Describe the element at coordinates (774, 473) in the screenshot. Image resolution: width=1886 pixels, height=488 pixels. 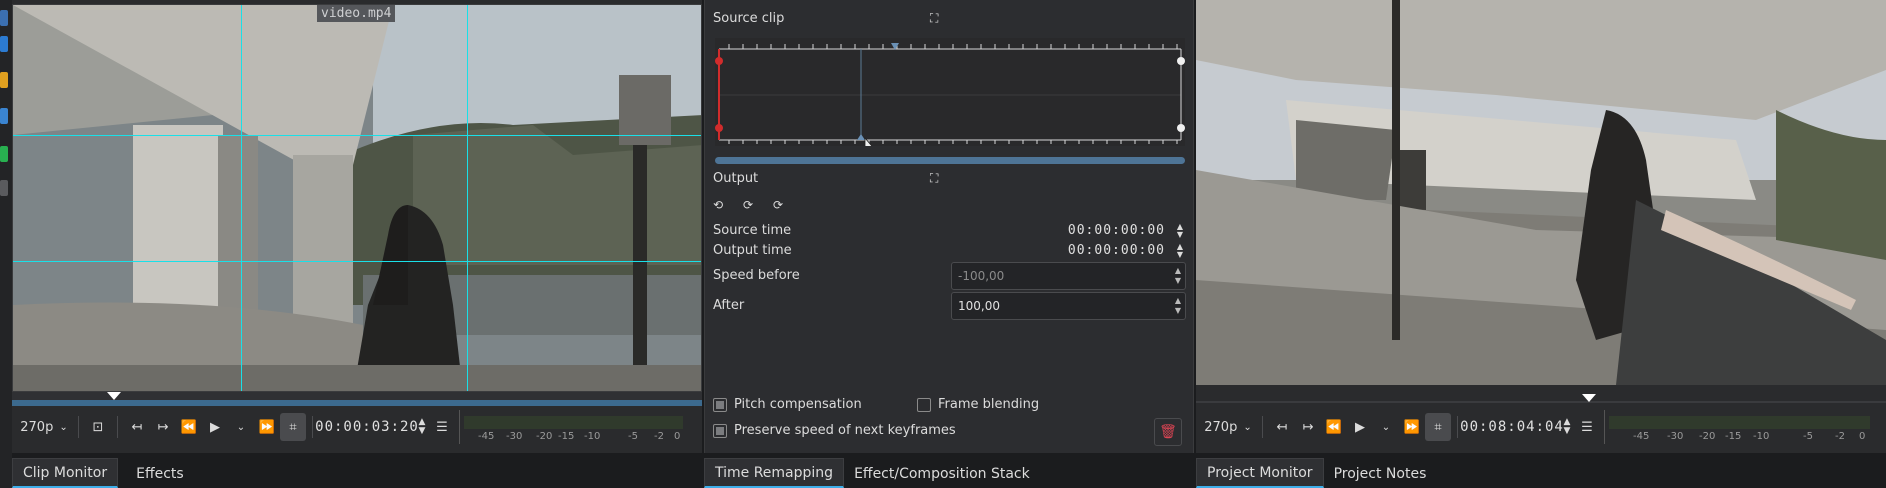
I see `tab-time-remapping: Time Remapping` at that location.